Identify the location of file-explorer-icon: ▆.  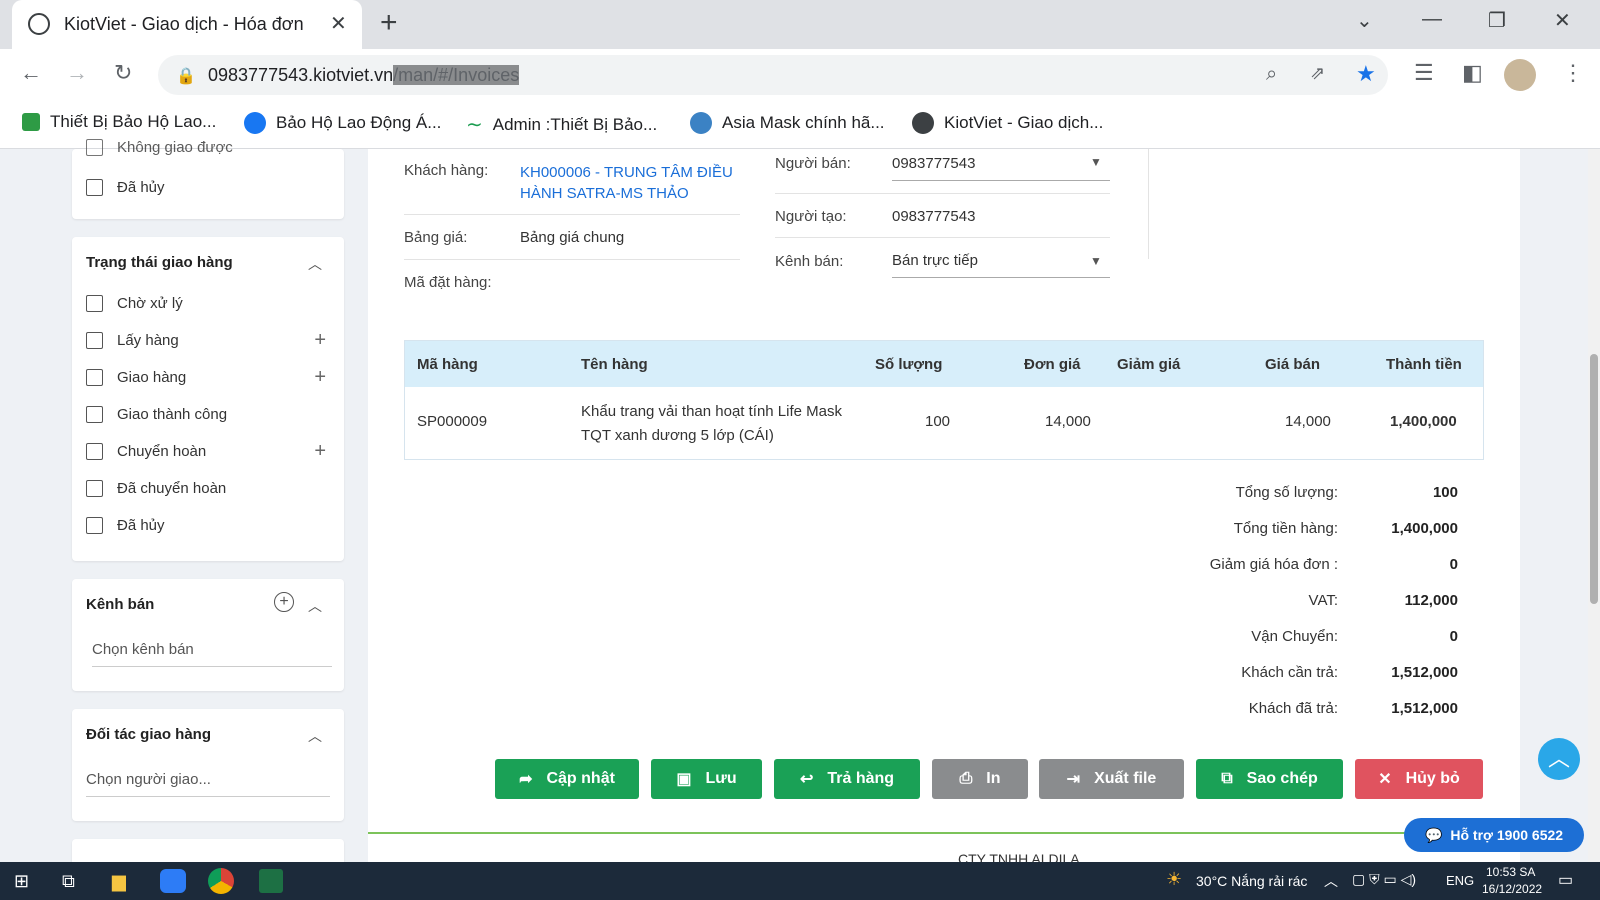
(119, 881).